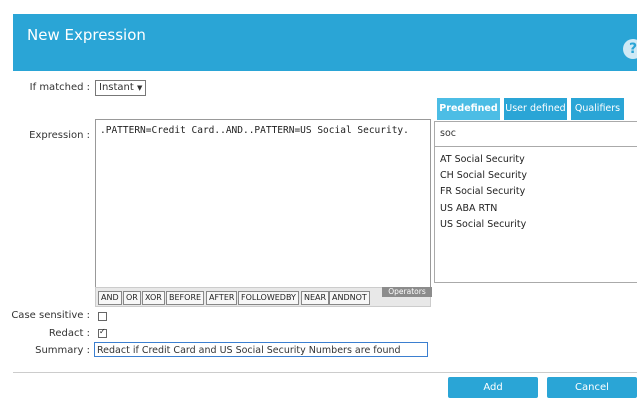 The image size is (637, 405). What do you see at coordinates (448, 133) in the screenshot?
I see `pattern-search-value: soc` at bounding box center [448, 133].